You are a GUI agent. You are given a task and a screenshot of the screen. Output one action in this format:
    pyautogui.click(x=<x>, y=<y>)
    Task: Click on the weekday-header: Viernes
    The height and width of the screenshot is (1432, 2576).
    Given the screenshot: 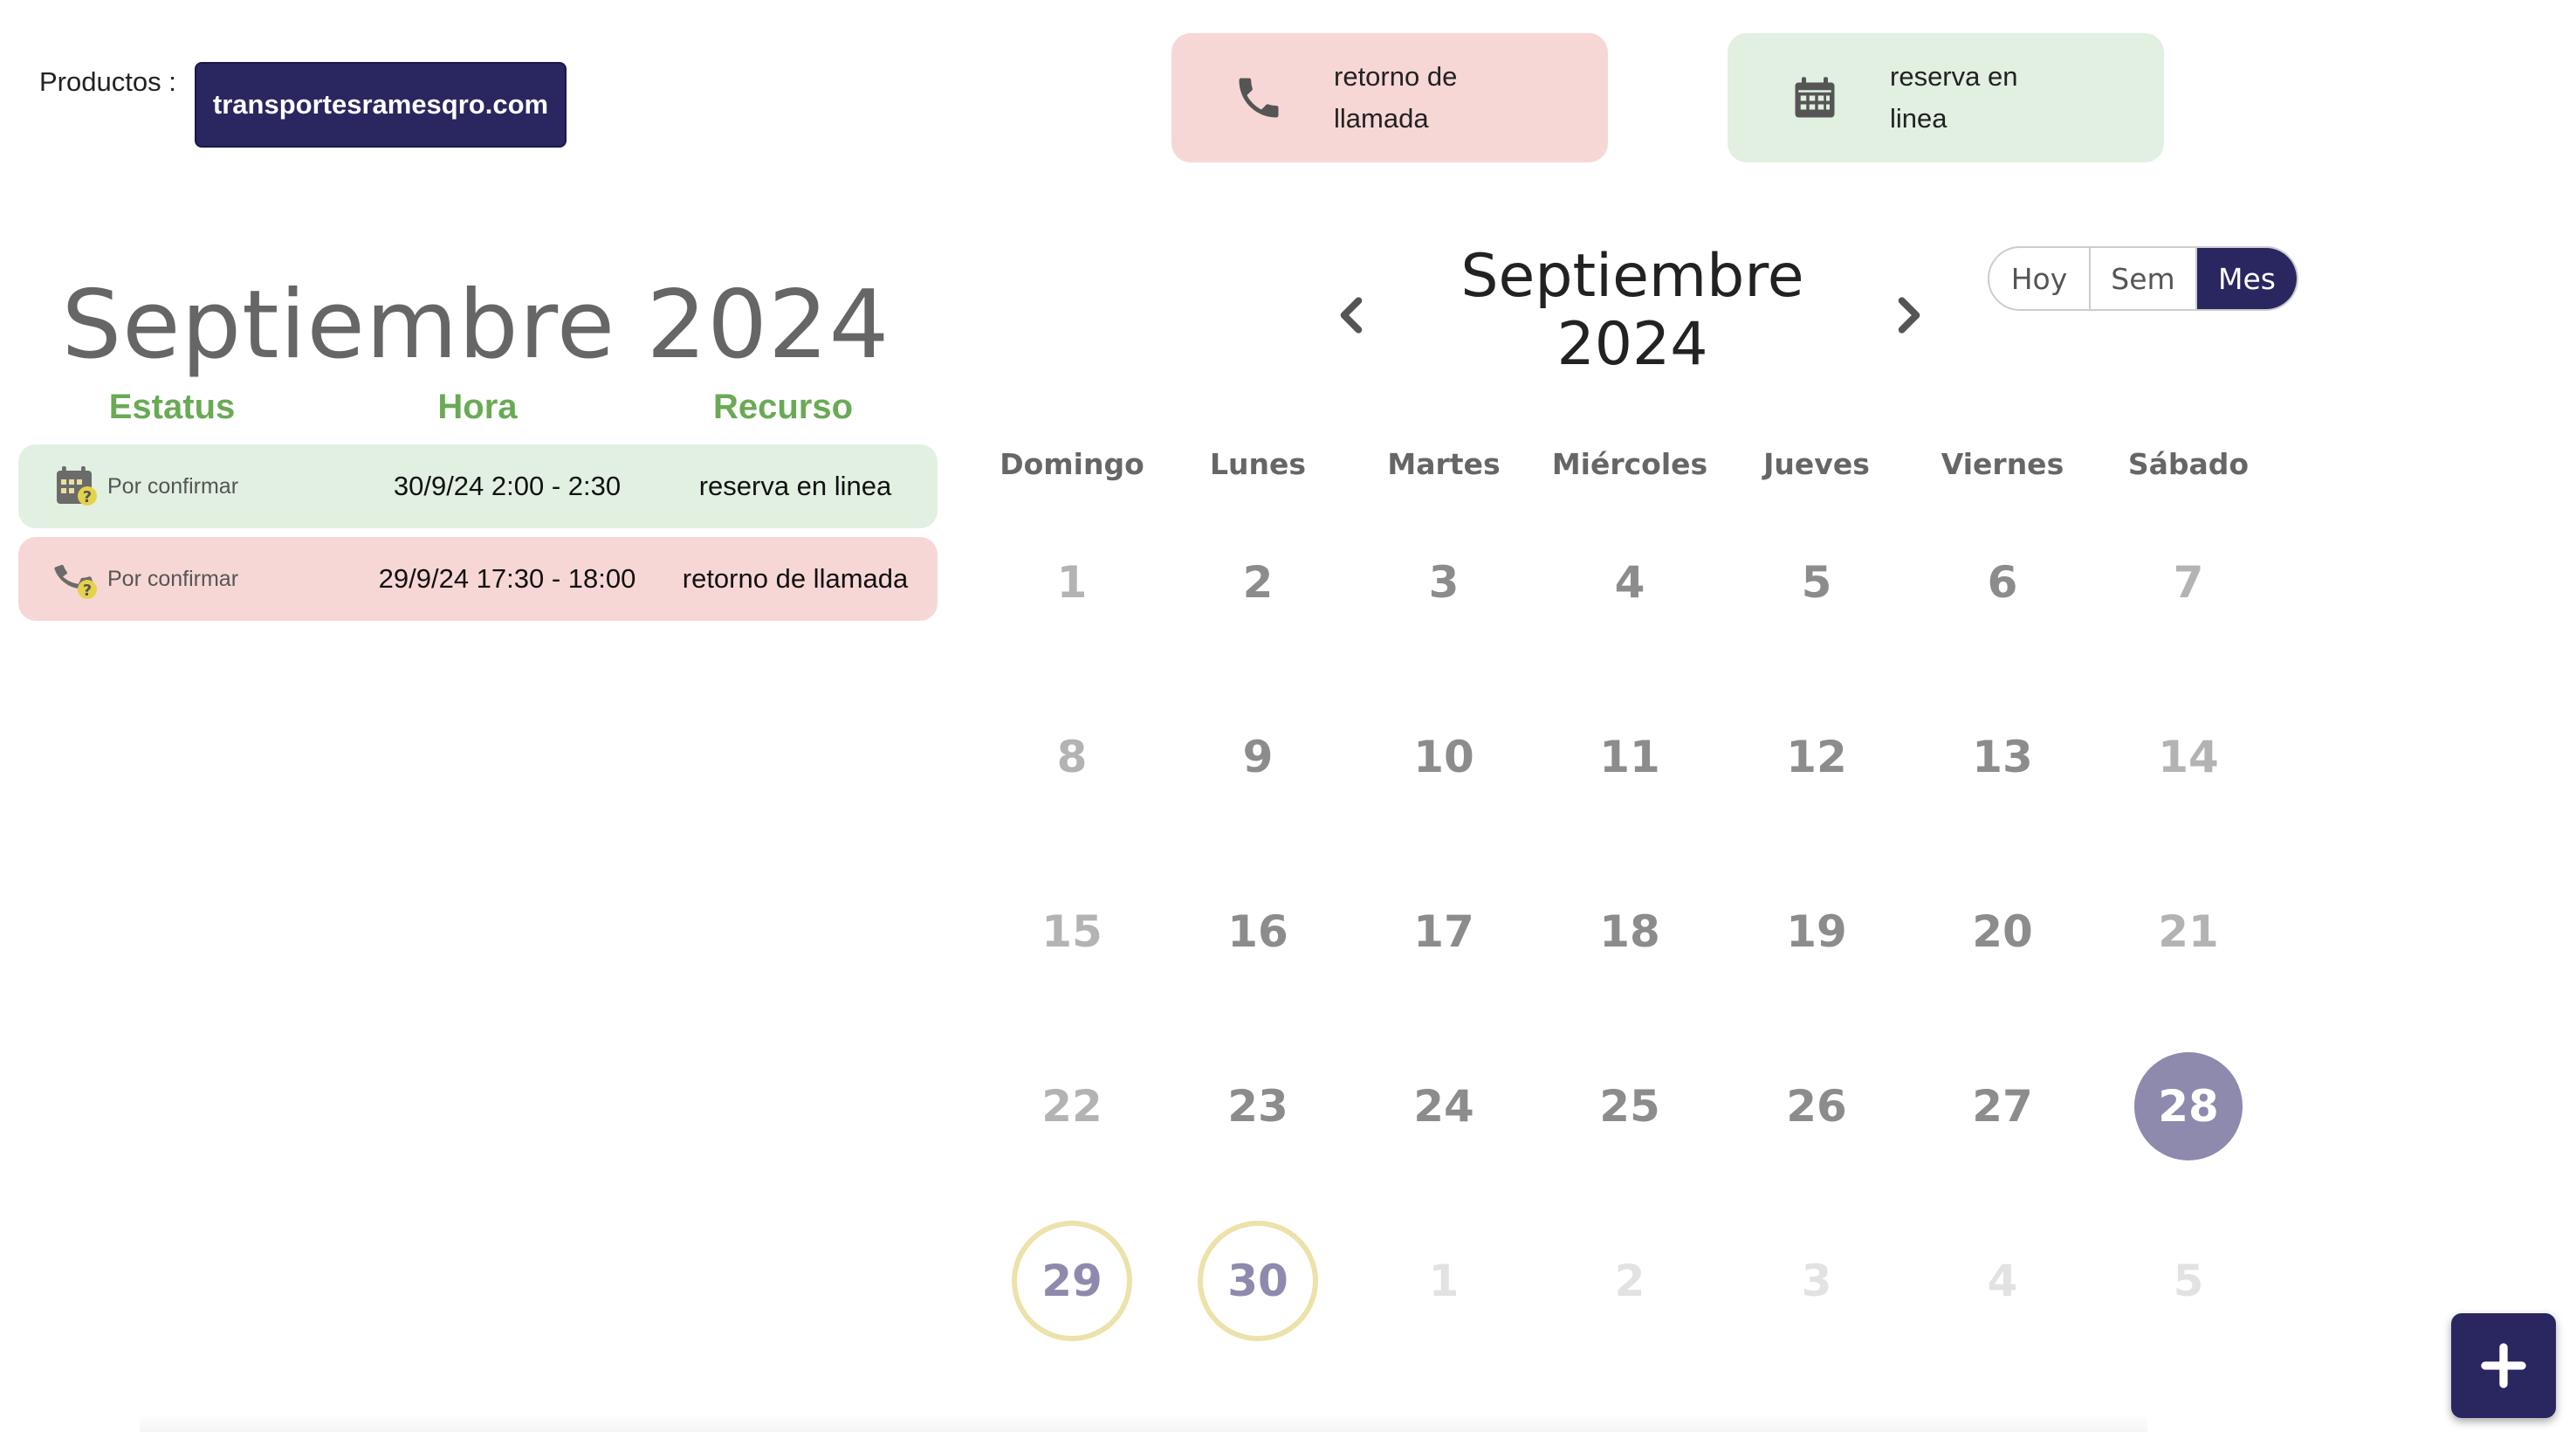 What is the action you would take?
    pyautogui.click(x=2002, y=464)
    